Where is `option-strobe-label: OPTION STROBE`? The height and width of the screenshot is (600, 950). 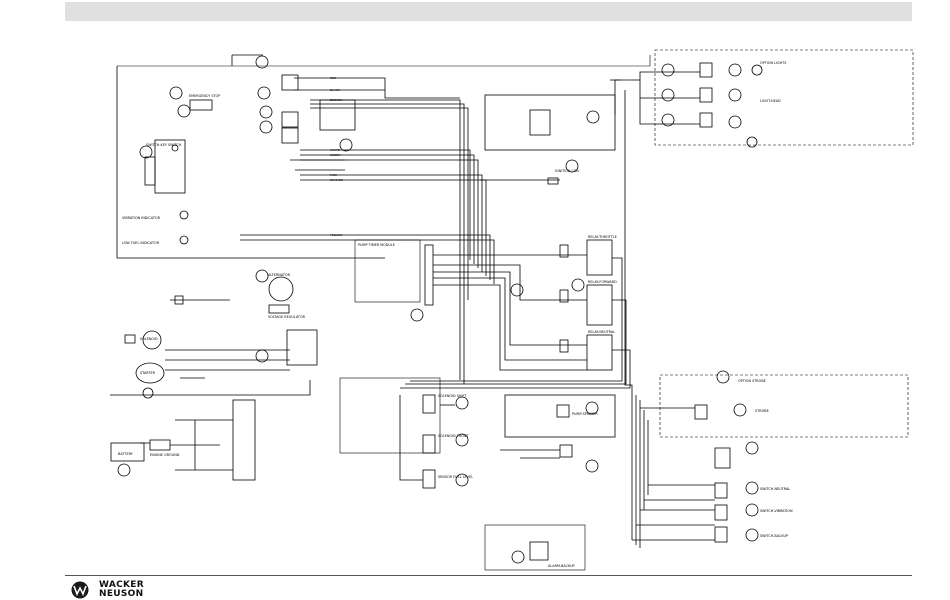 option-strobe-label: OPTION STROBE is located at coordinates (752, 381).